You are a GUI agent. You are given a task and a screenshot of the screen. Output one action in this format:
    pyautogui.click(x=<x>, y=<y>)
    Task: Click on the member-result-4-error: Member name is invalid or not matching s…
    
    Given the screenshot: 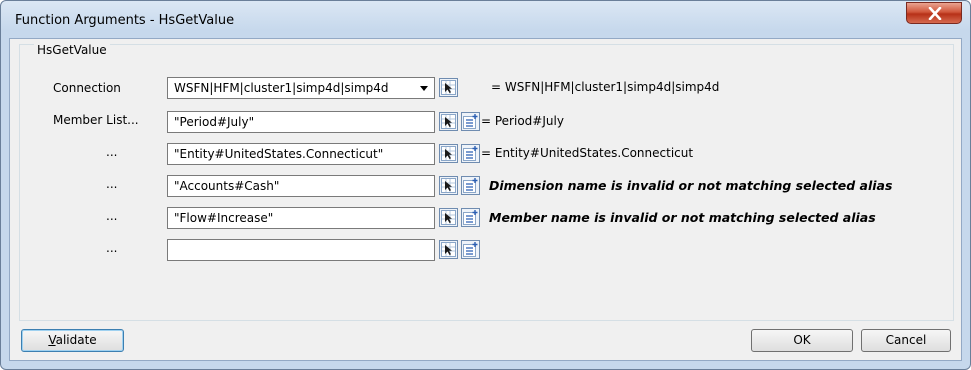 What is the action you would take?
    pyautogui.click(x=682, y=217)
    